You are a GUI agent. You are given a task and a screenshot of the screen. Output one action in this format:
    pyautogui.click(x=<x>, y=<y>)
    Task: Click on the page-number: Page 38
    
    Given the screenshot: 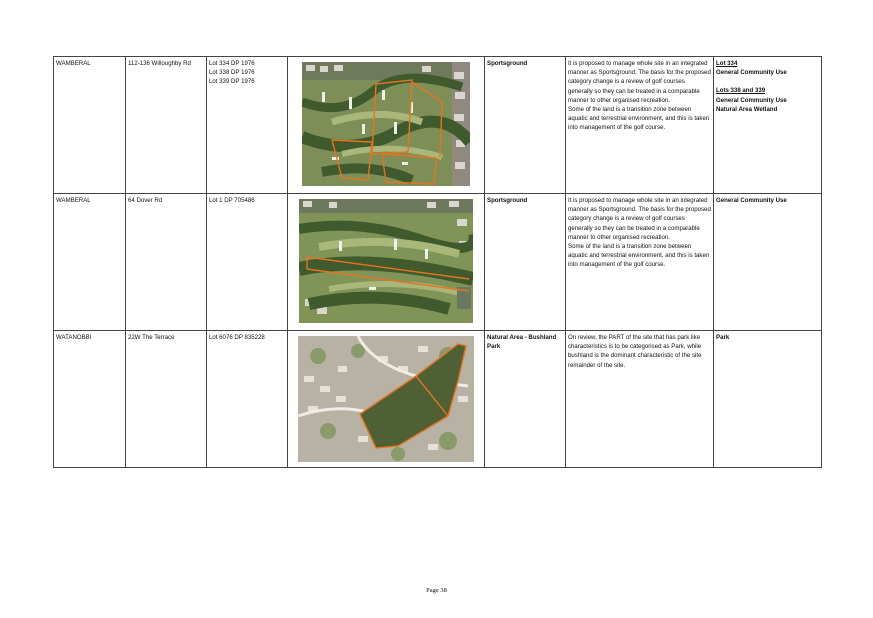 What is the action you would take?
    pyautogui.click(x=436, y=590)
    